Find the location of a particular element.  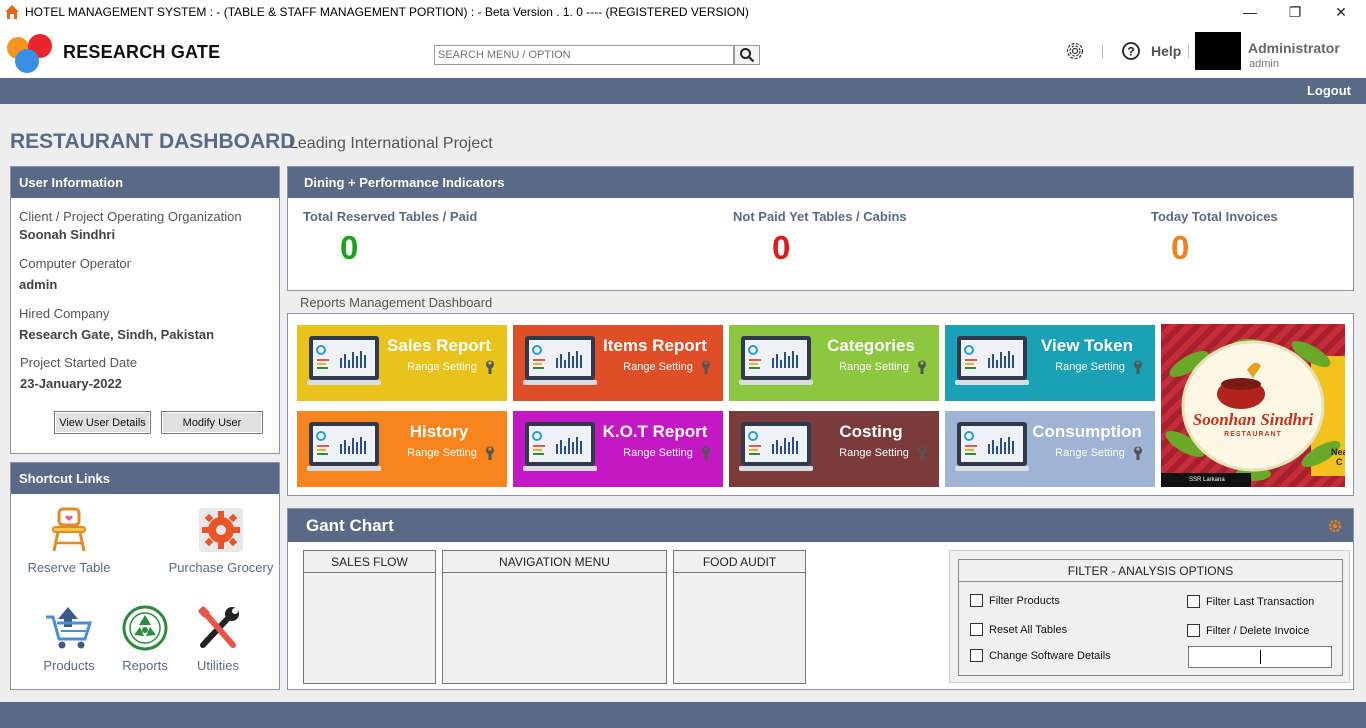

client-value: Soonah Sindhri is located at coordinates (67, 234).